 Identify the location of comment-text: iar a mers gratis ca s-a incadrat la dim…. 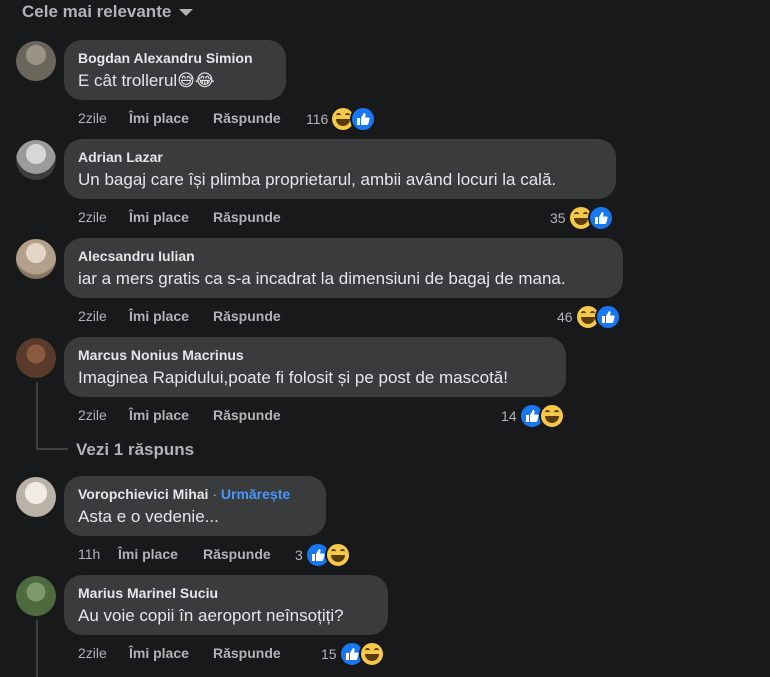
(322, 278).